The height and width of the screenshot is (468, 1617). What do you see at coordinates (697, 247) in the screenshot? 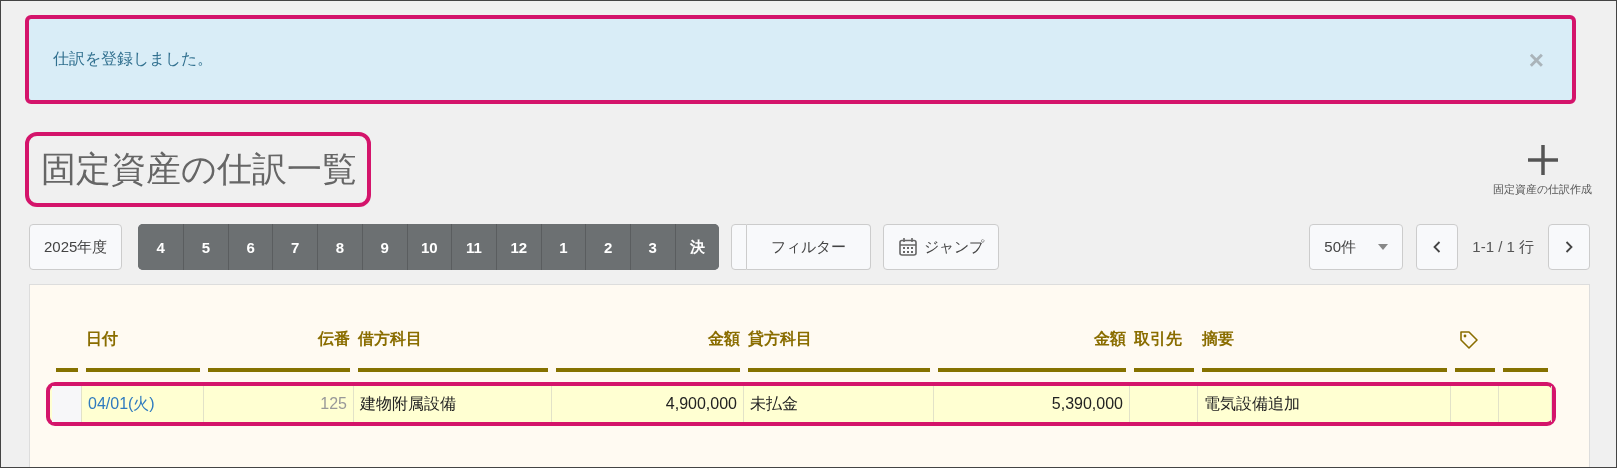
I see `month-tab: 決` at bounding box center [697, 247].